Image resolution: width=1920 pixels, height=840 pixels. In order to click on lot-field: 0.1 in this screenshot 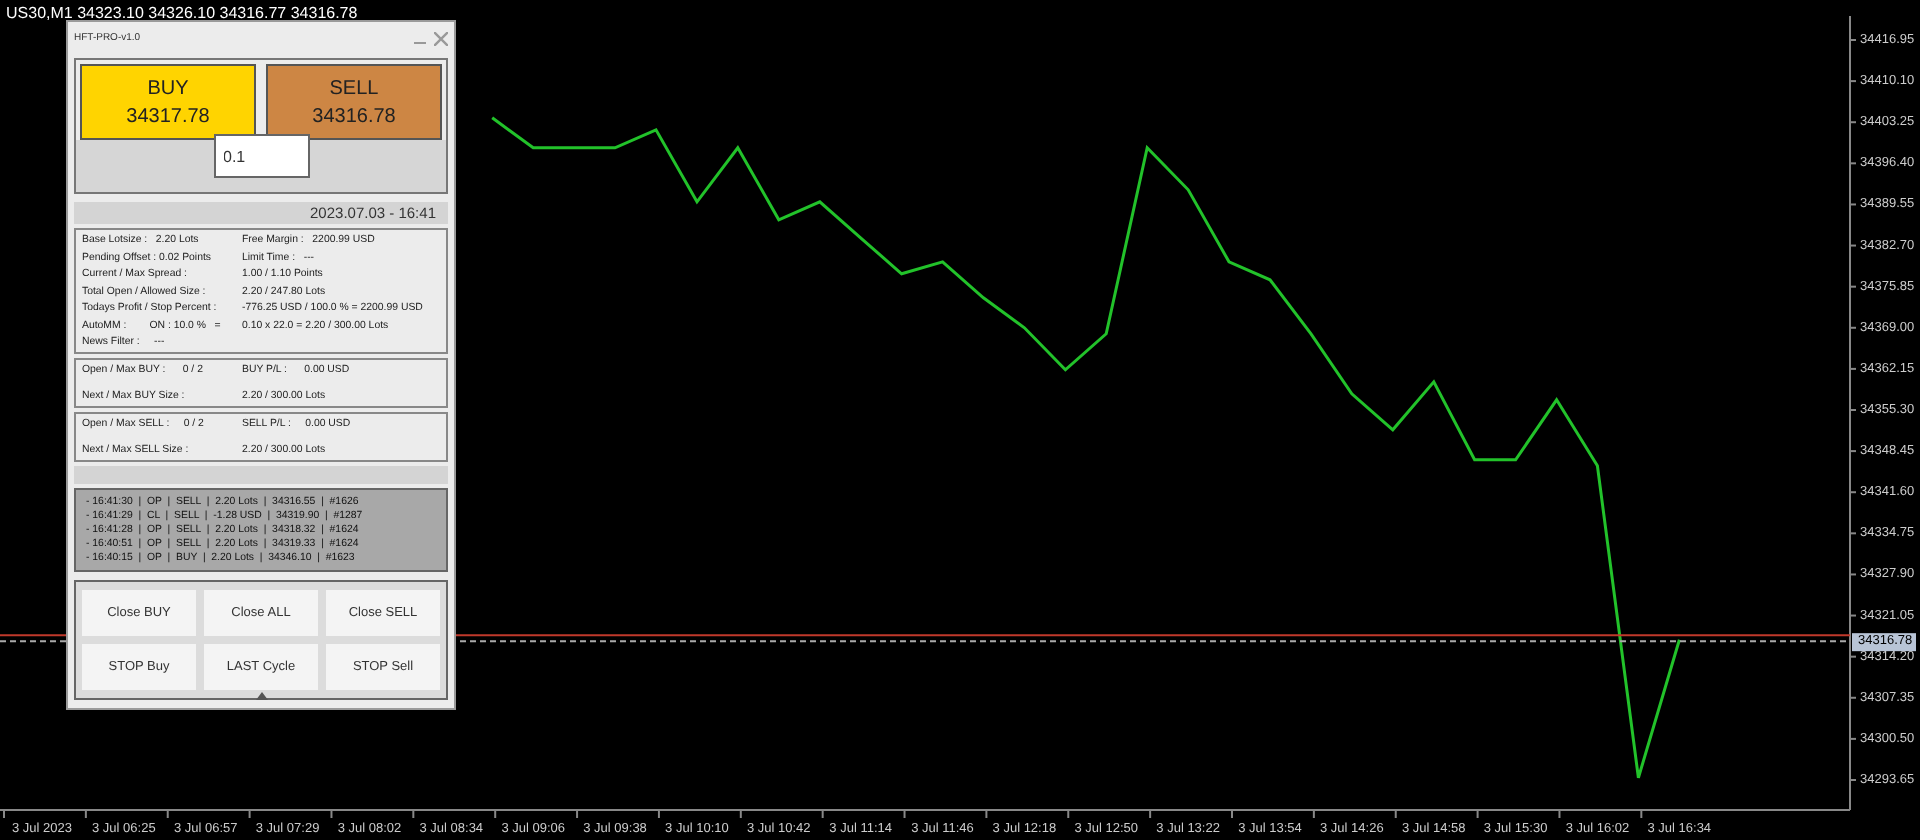, I will do `click(261, 156)`.